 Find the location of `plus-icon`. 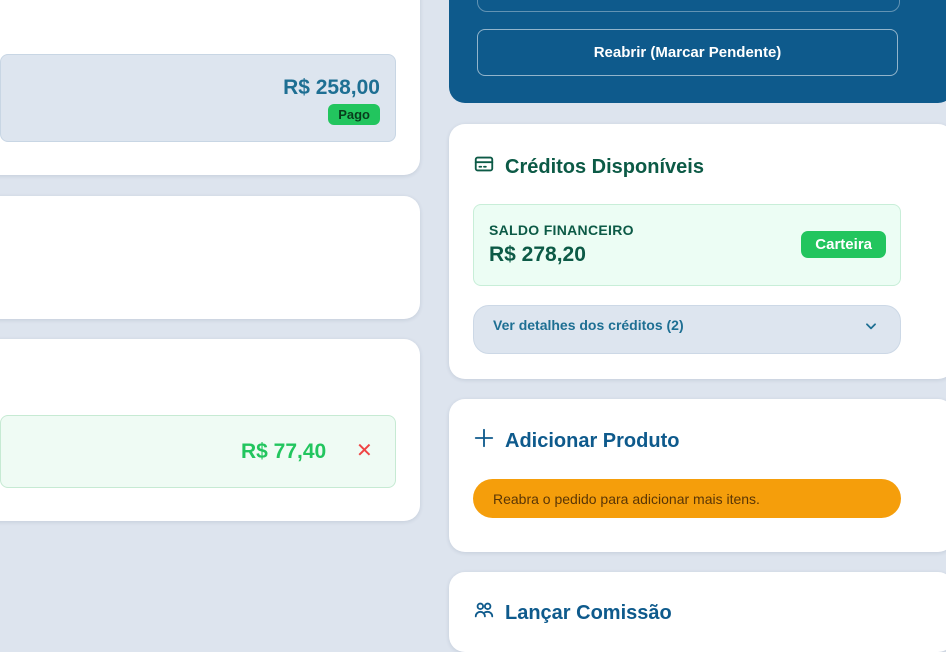

plus-icon is located at coordinates (484, 441).